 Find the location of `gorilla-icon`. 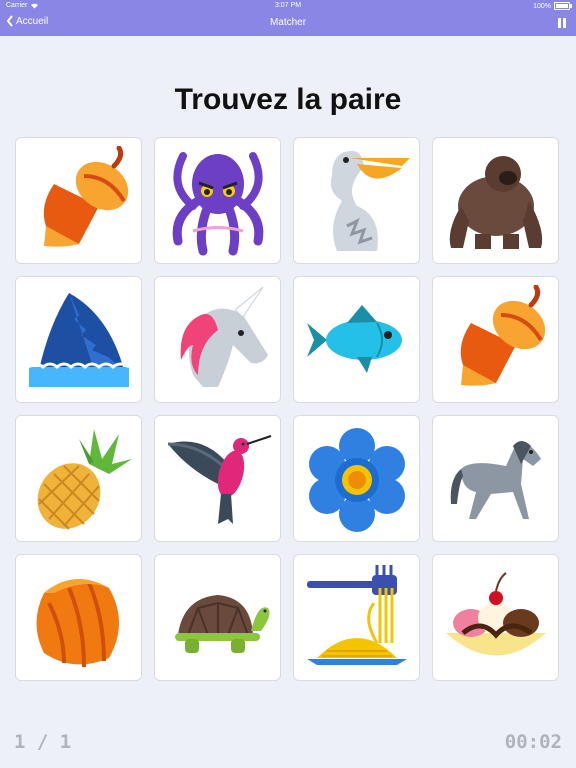

gorilla-icon is located at coordinates (496, 202).